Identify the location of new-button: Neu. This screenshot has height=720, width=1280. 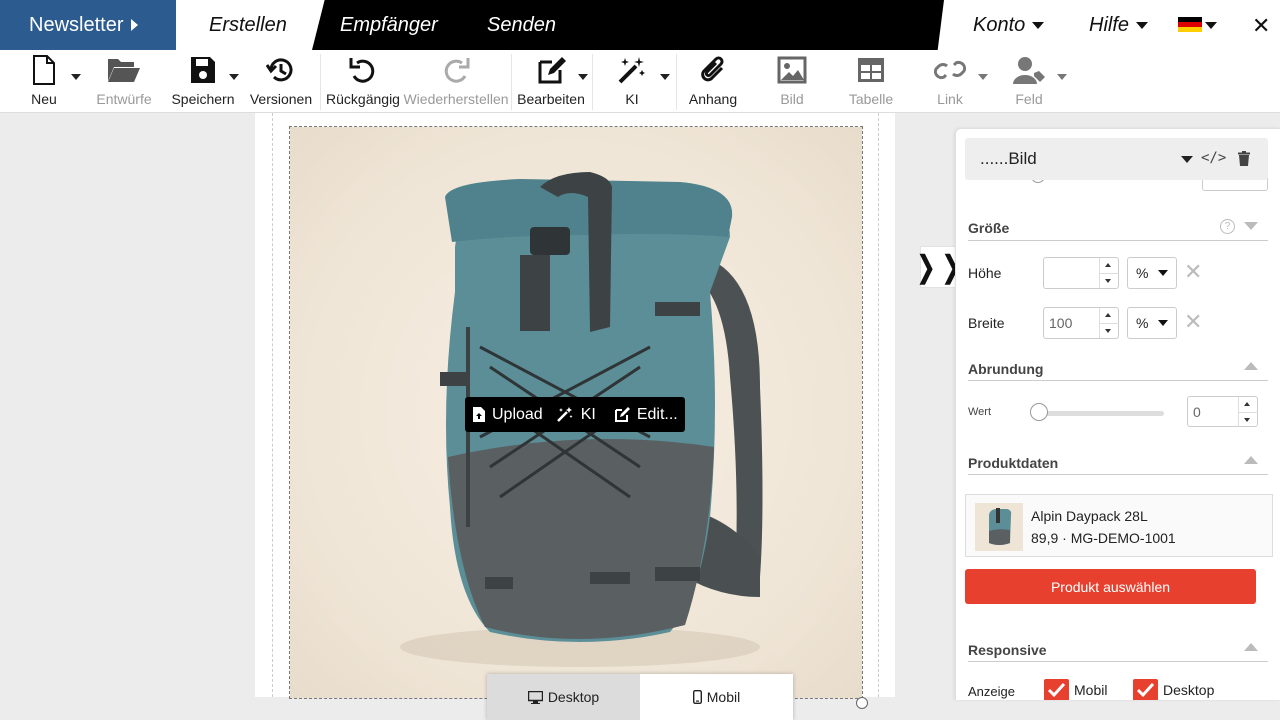
(44, 81).